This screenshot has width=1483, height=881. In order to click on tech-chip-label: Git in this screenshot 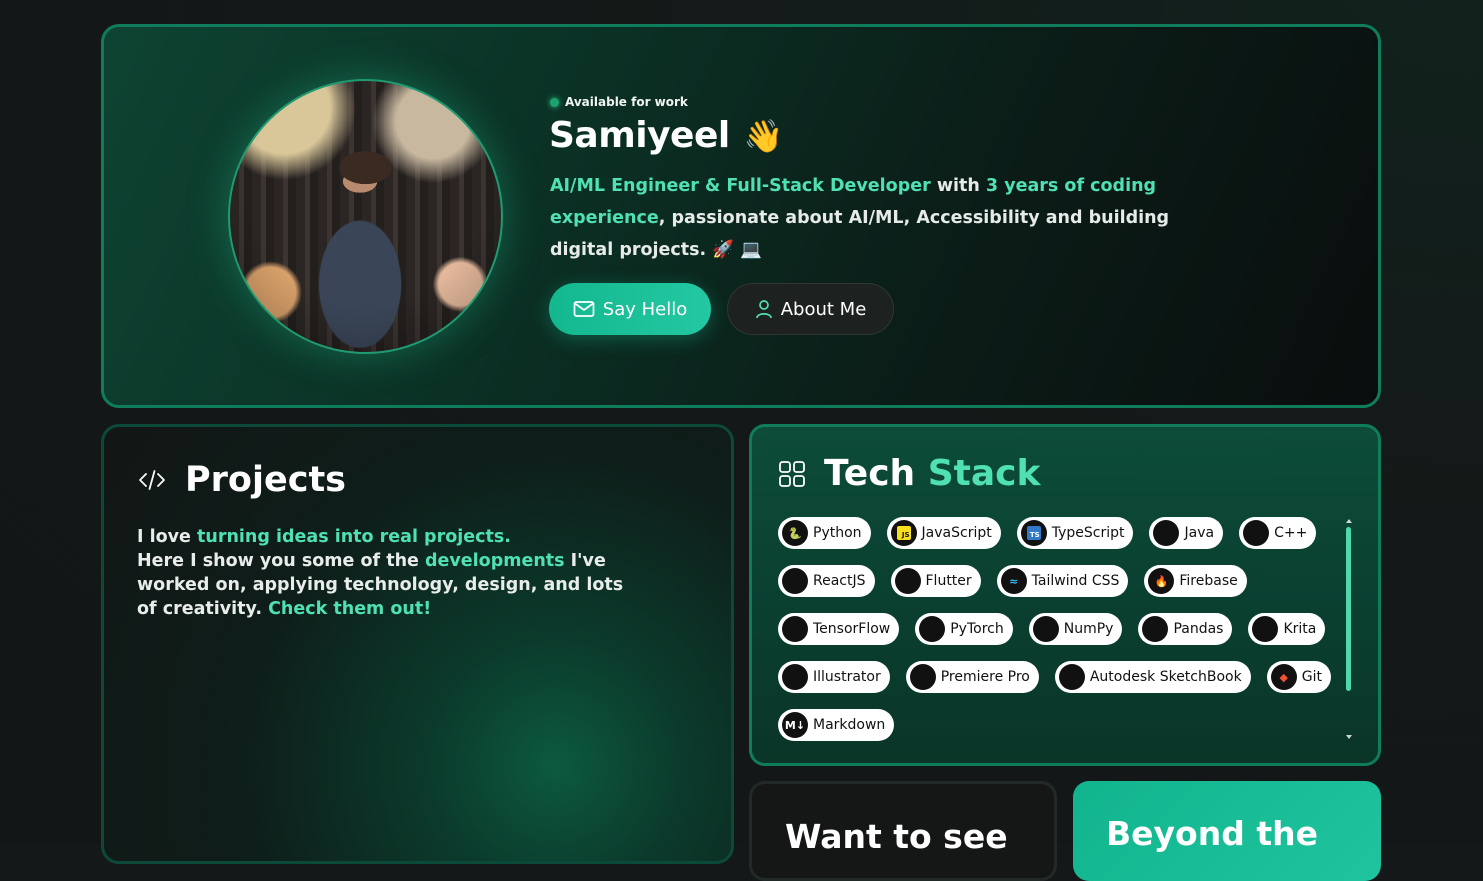, I will do `click(1311, 677)`.